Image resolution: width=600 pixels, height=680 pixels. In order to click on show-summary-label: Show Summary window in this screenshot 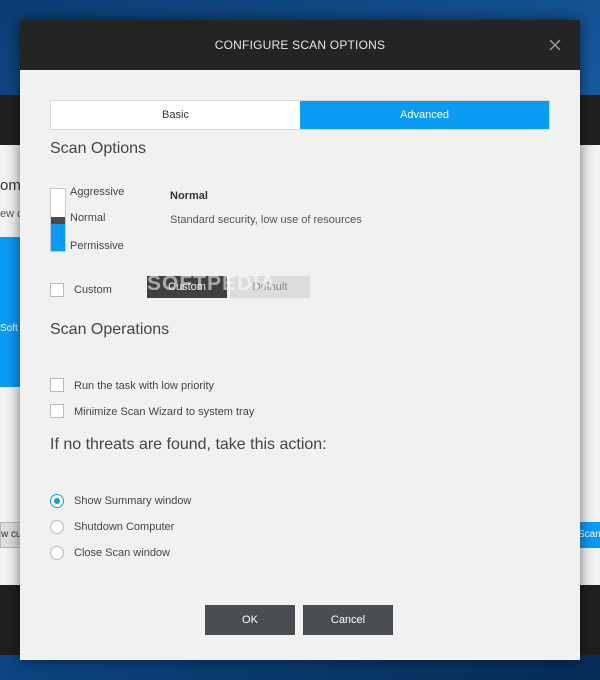, I will do `click(133, 501)`.